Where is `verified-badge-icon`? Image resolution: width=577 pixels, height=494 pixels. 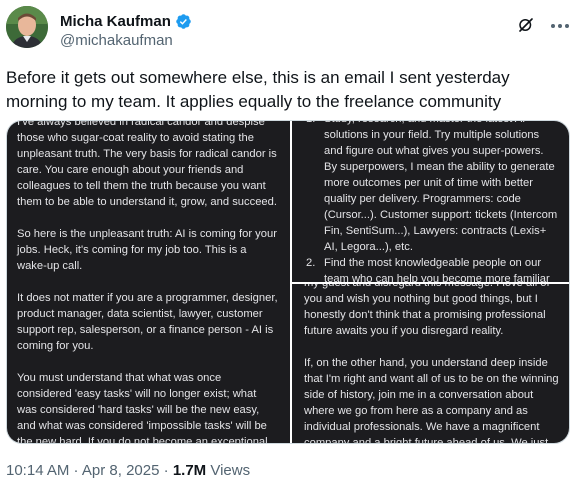 verified-badge-icon is located at coordinates (183, 21).